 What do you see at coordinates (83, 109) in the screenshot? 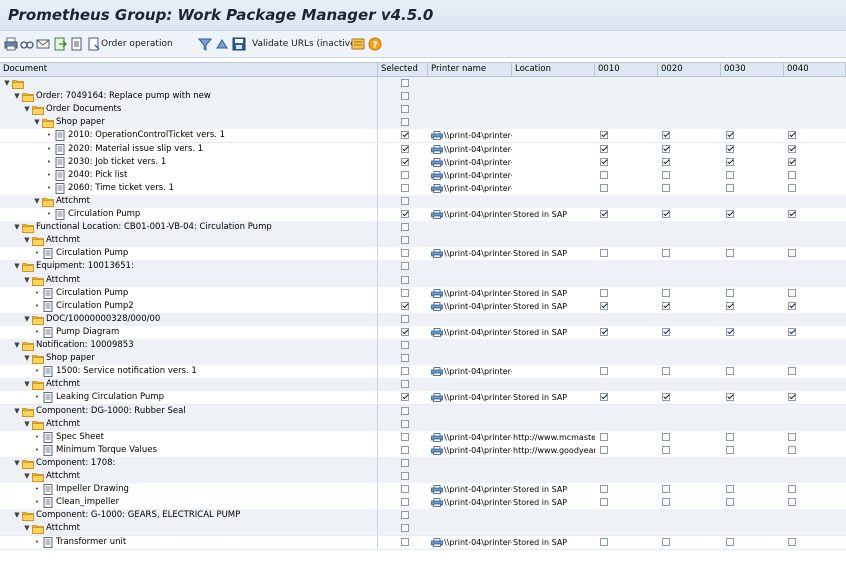
I see `tree-item-label: Order Documents` at bounding box center [83, 109].